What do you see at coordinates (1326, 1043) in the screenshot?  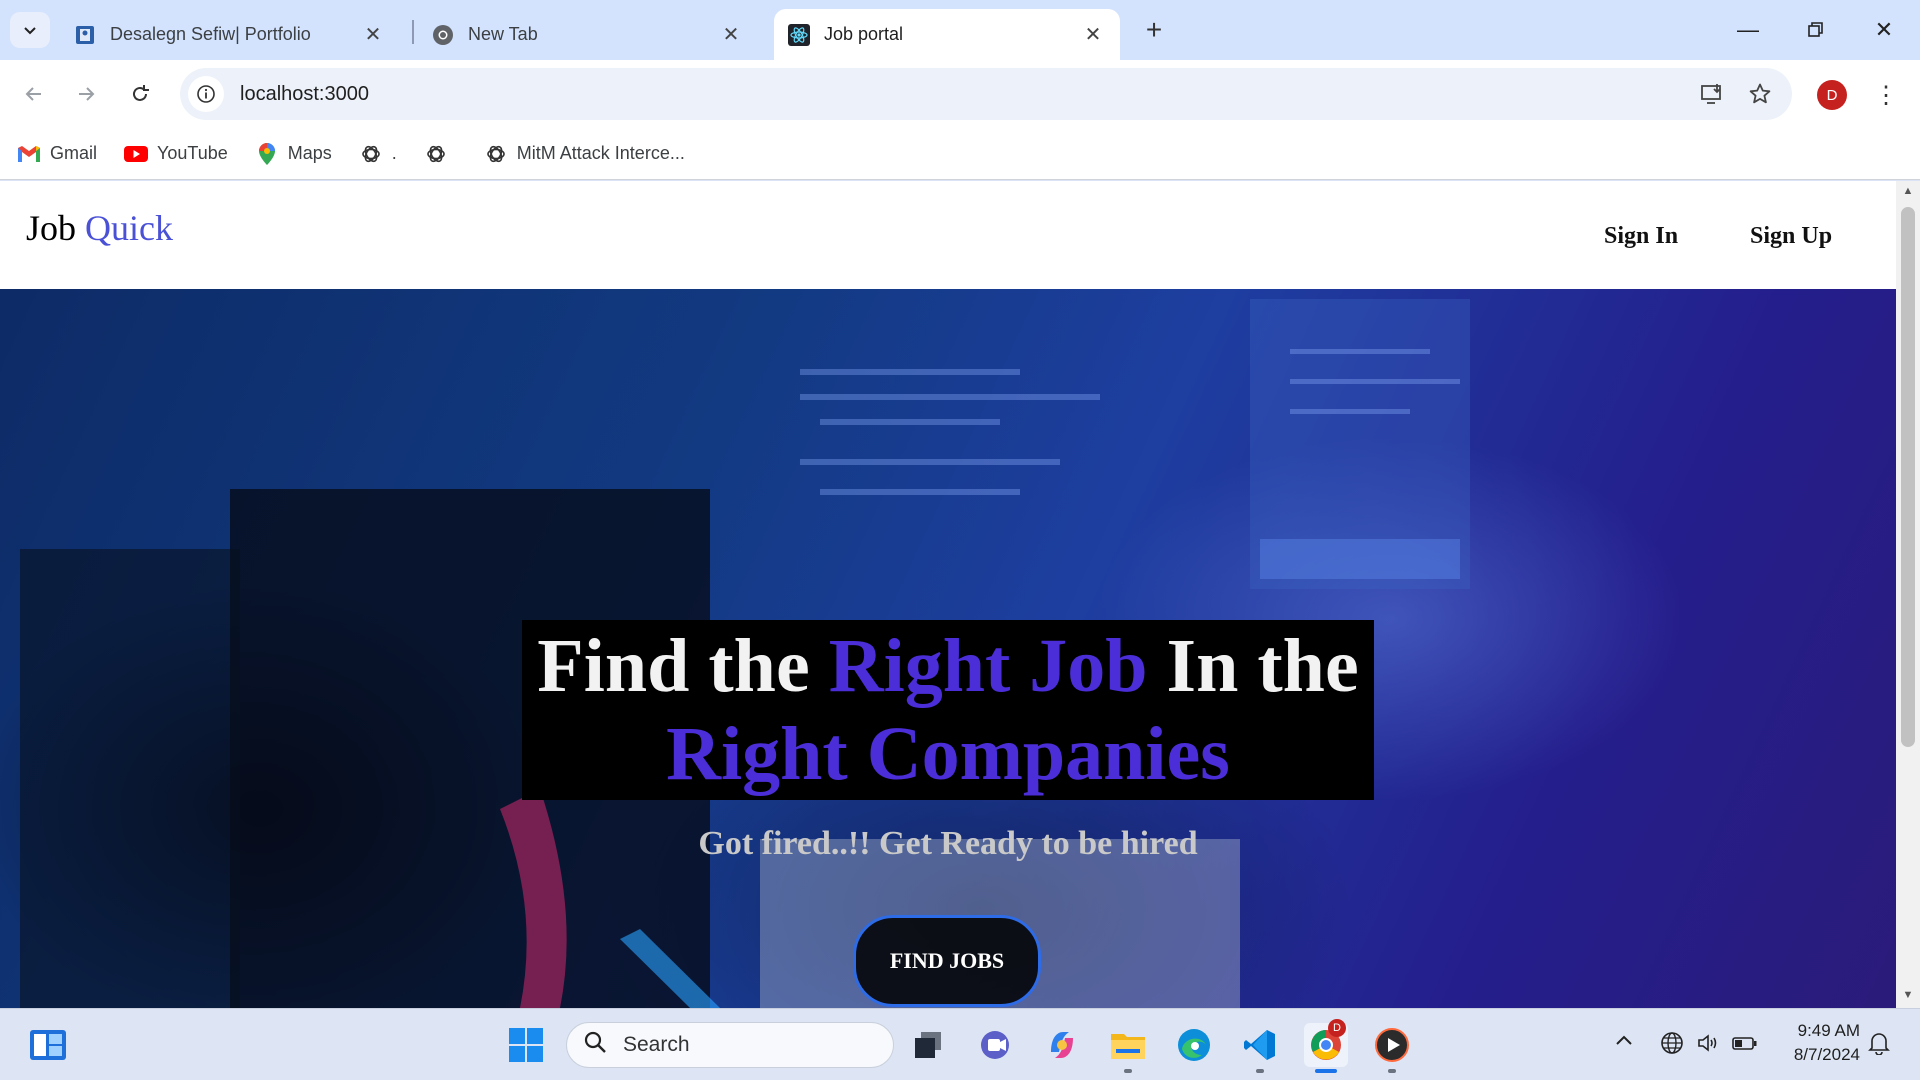 I see `chrome-taskbar-icon: D` at bounding box center [1326, 1043].